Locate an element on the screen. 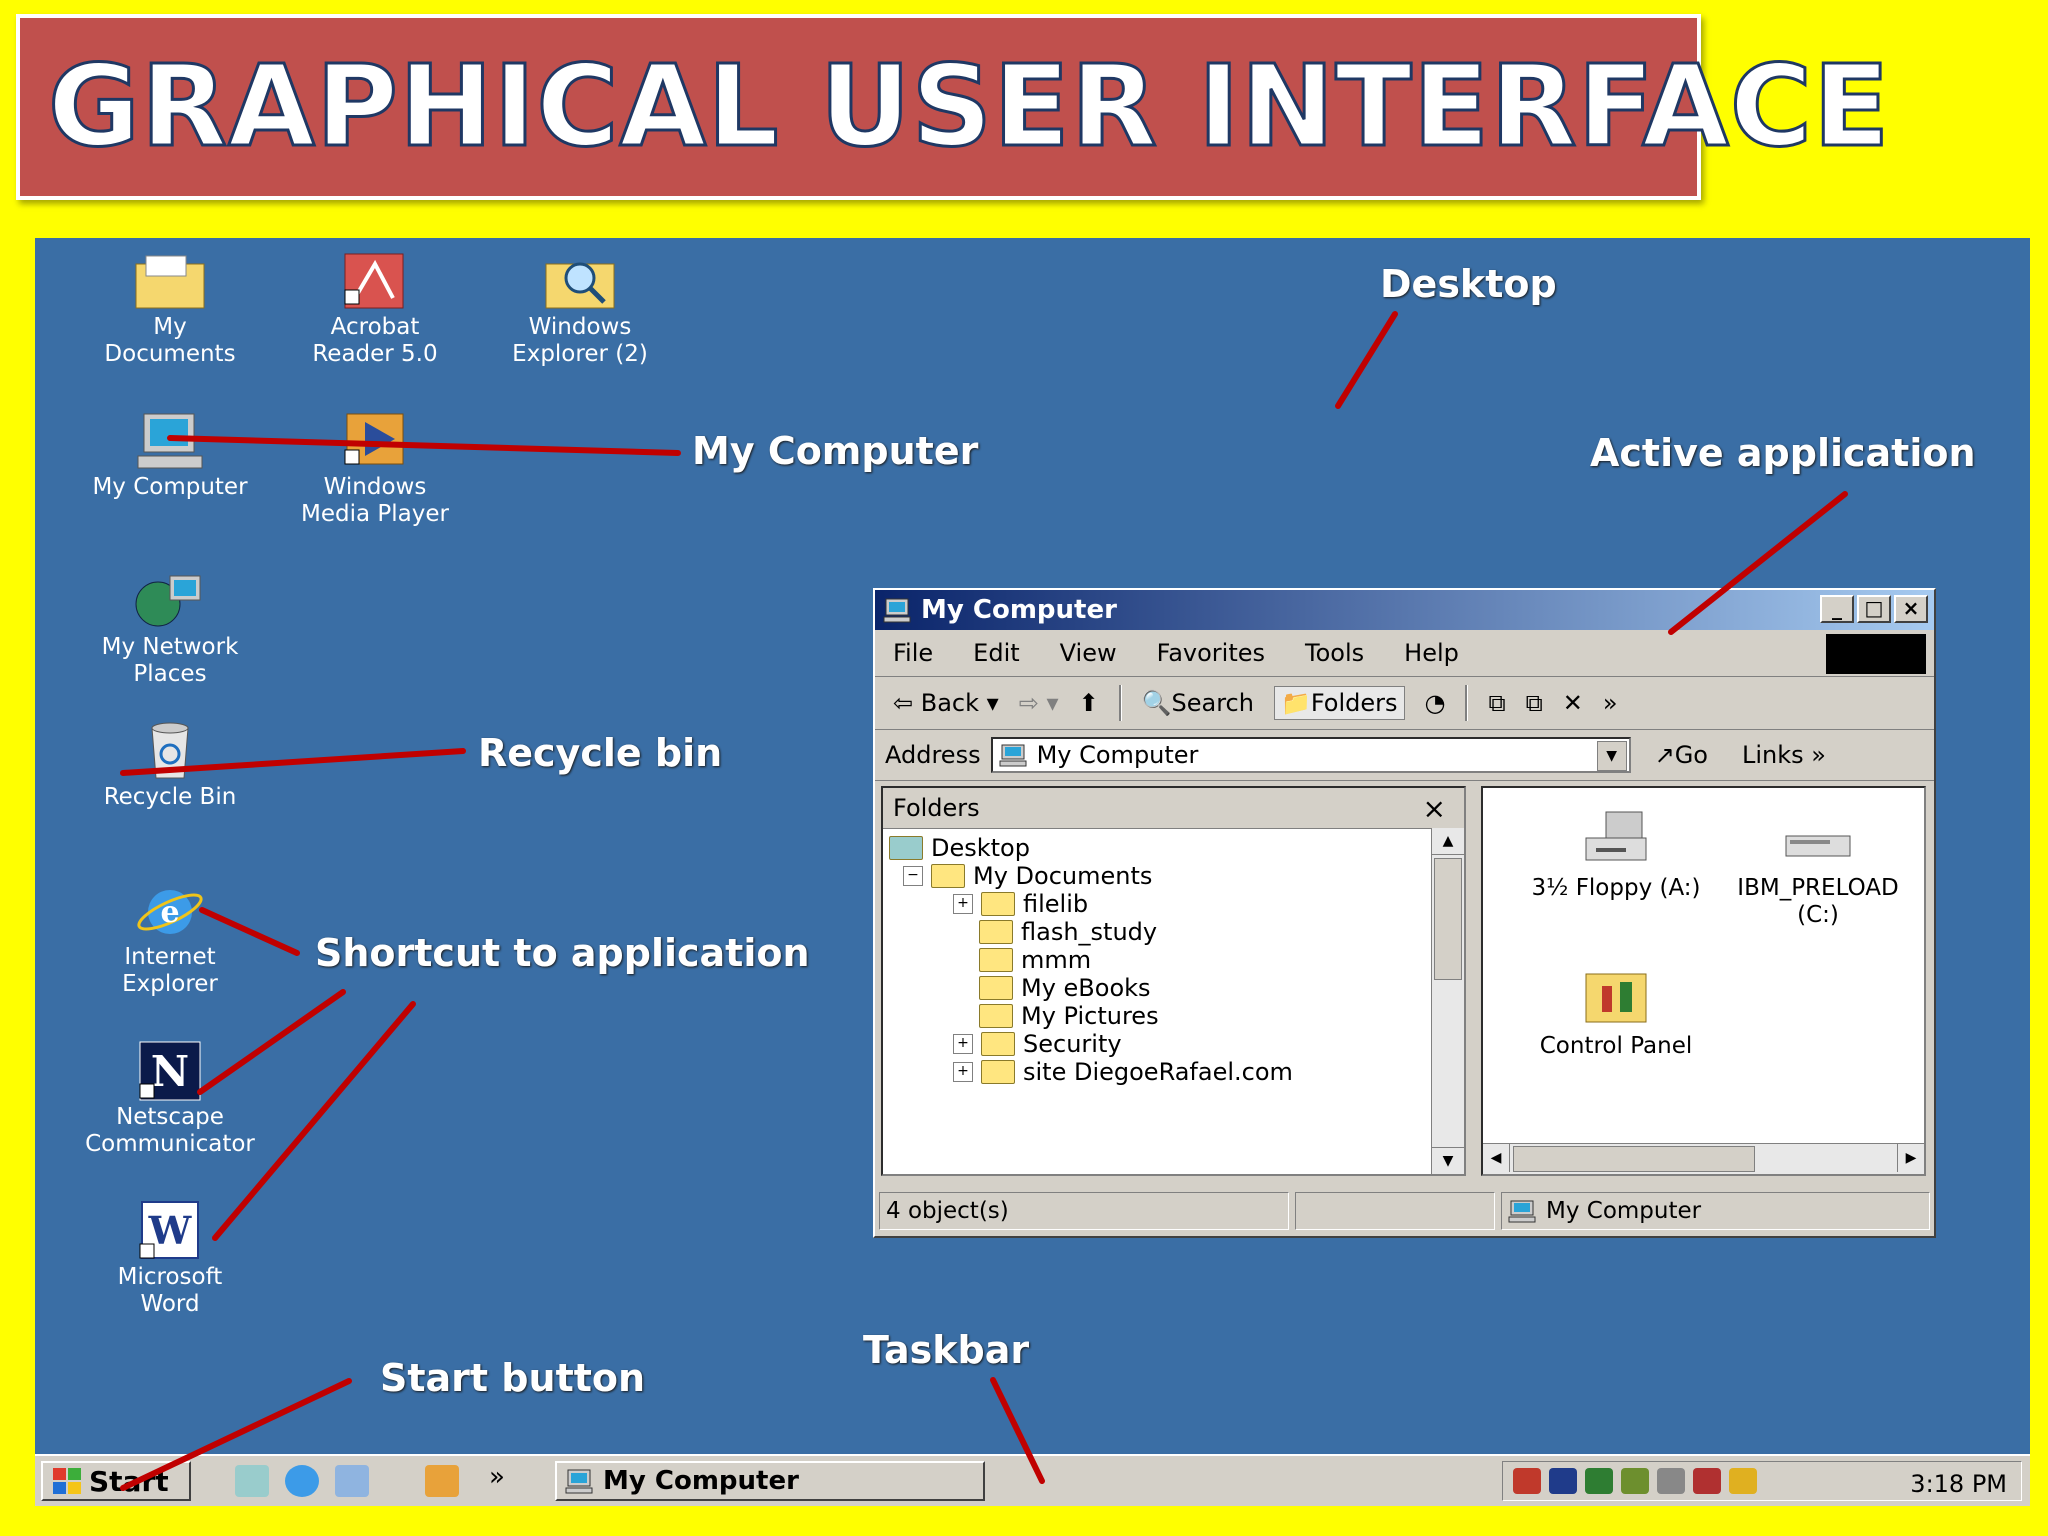 This screenshot has width=2048, height=1536. pointer-desktop is located at coordinates (1366, 360).